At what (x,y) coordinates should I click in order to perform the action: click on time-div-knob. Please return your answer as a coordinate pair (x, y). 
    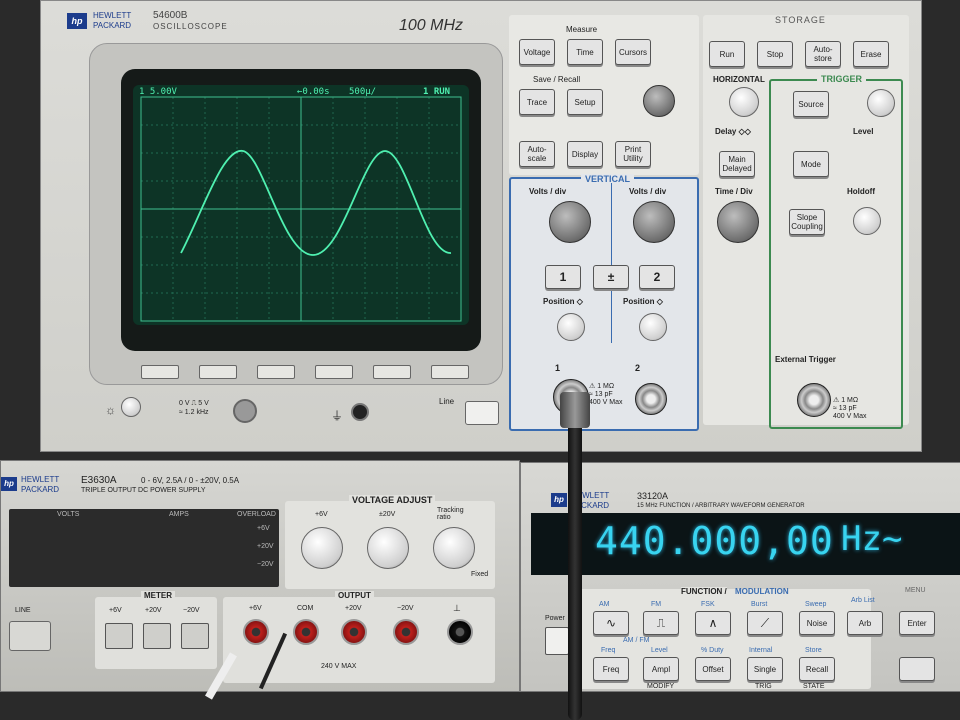
    Looking at the image, I should click on (738, 222).